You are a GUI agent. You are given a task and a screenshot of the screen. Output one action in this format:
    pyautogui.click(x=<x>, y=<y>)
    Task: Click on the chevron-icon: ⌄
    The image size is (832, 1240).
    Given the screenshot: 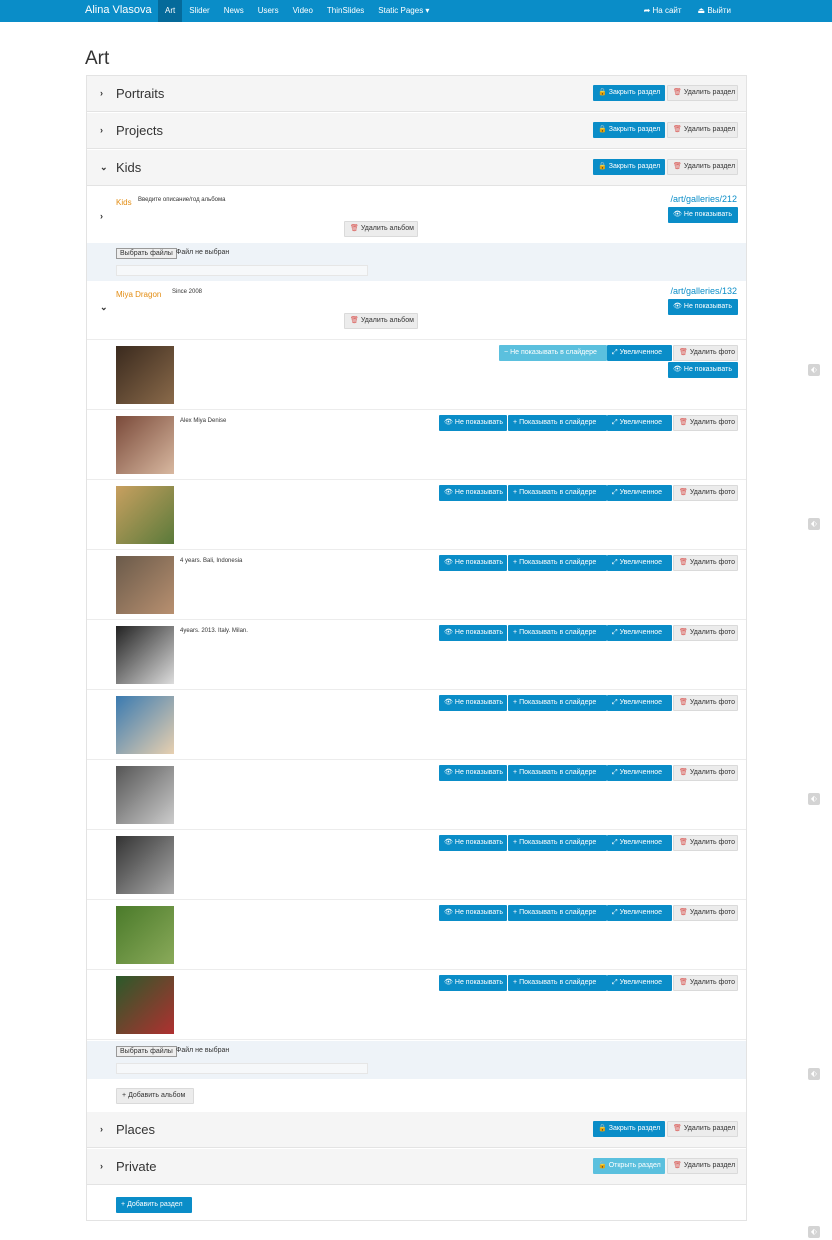 What is the action you would take?
    pyautogui.click(x=104, y=167)
    